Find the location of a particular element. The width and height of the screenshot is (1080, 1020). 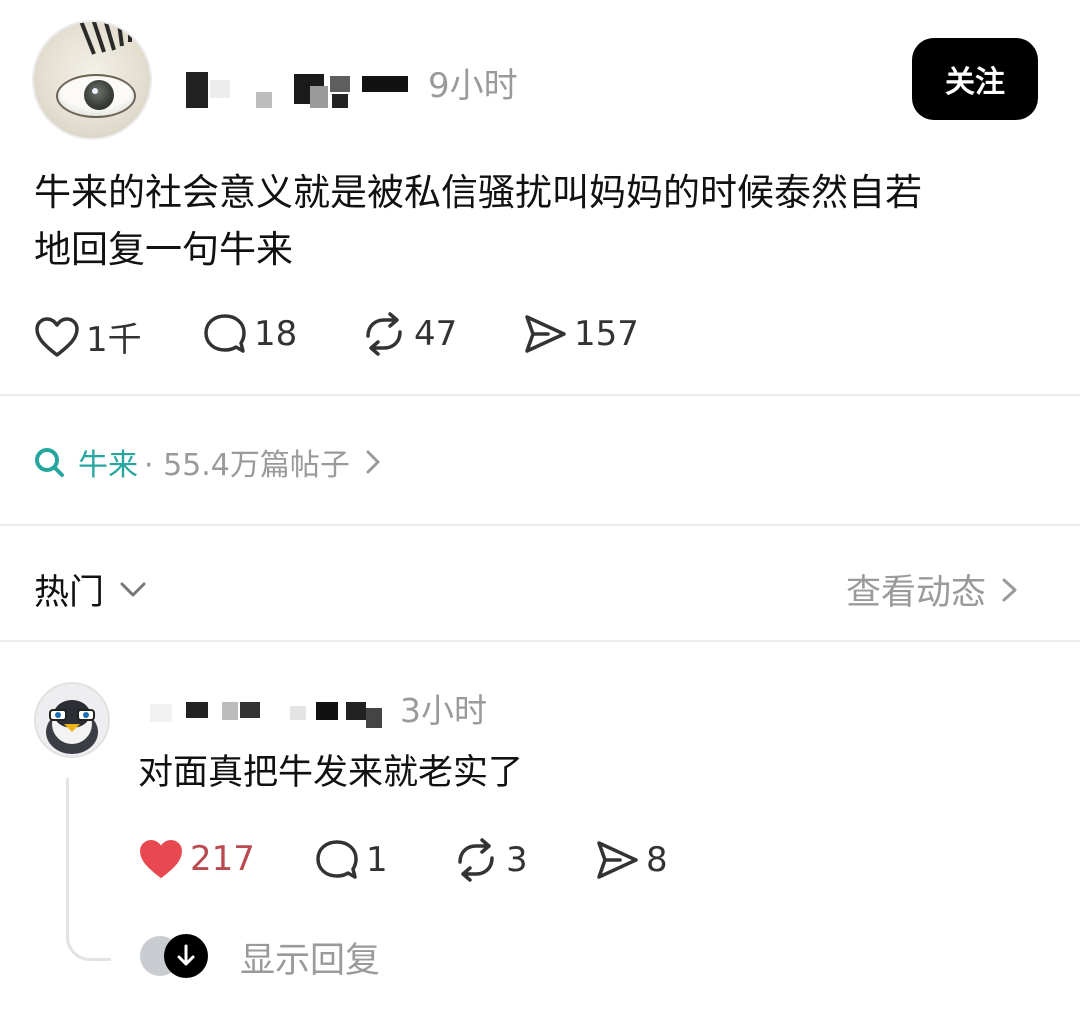

view-activity-label: 查看动态 is located at coordinates (916, 593).